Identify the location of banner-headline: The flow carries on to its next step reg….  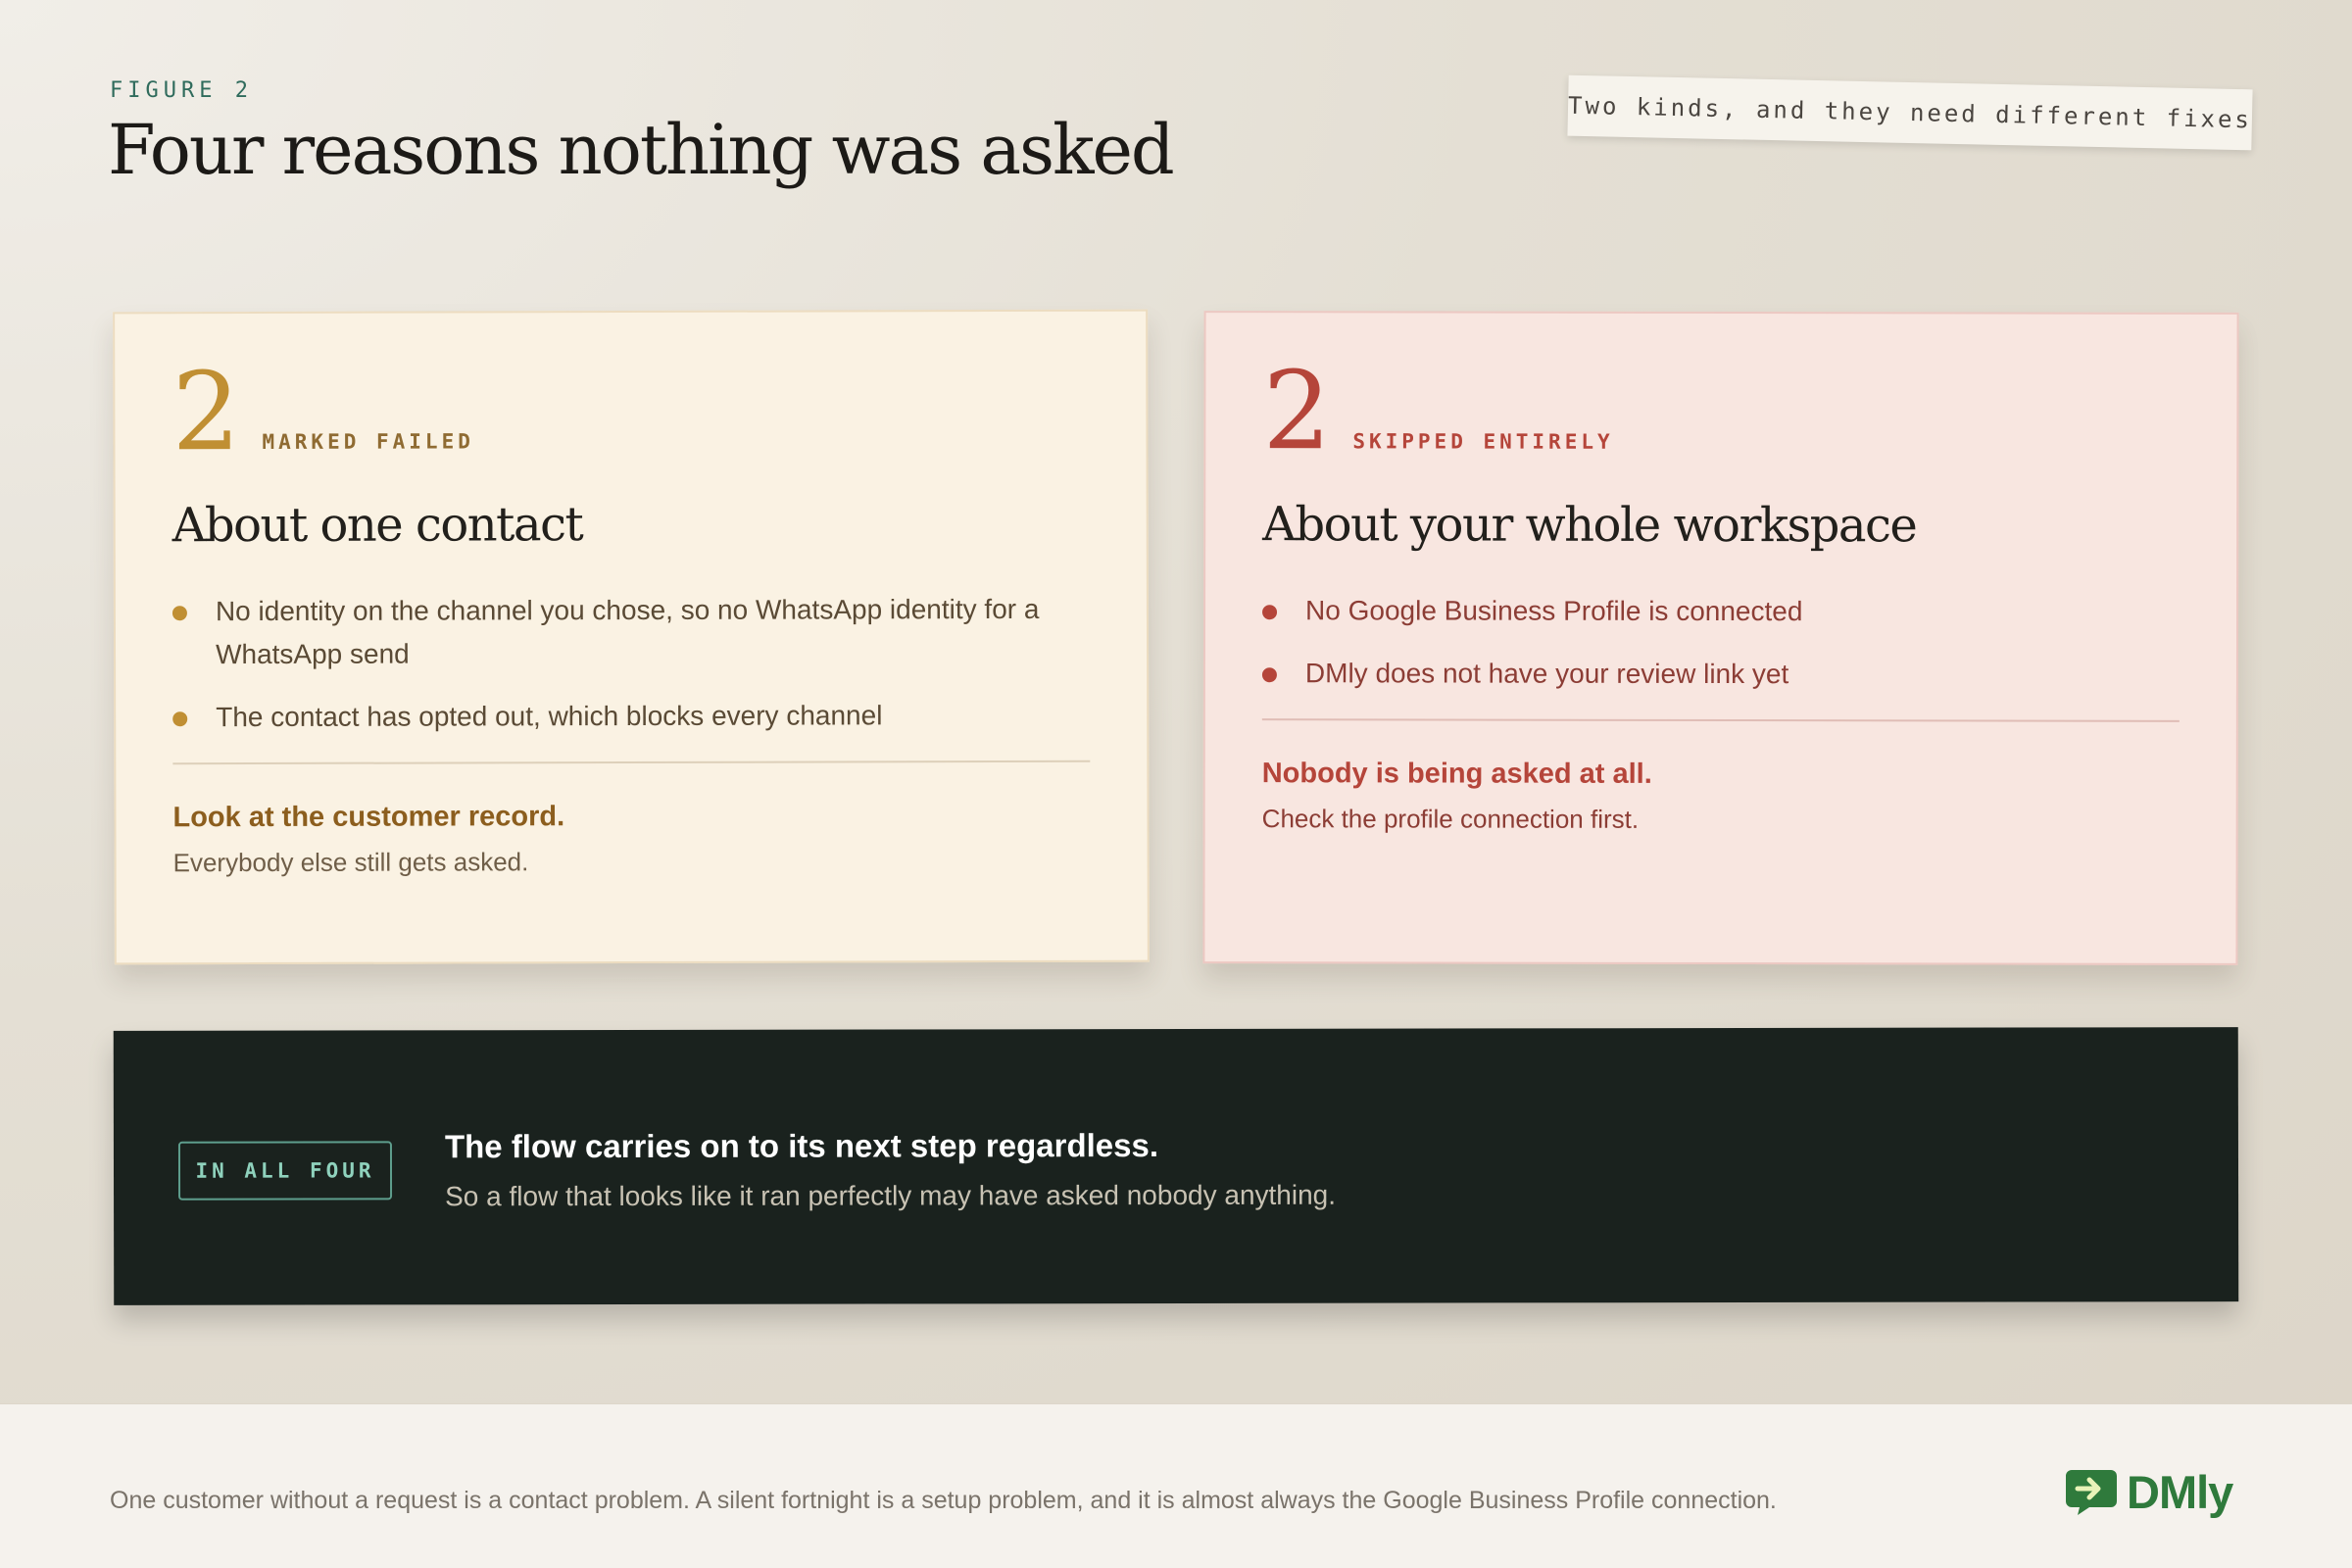
(801, 1146).